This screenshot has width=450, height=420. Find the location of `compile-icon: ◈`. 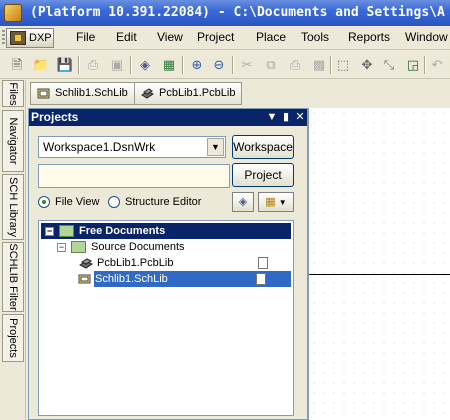

compile-icon: ◈ is located at coordinates (243, 202).